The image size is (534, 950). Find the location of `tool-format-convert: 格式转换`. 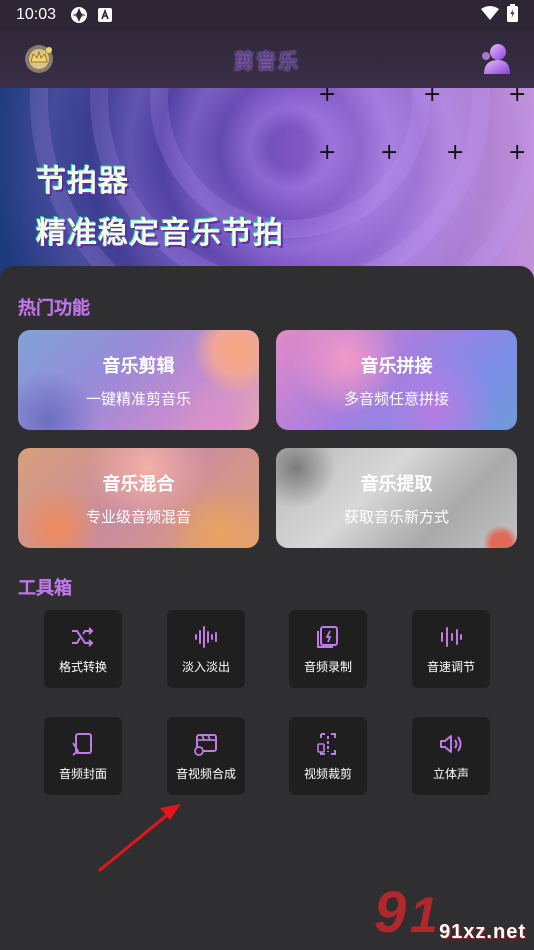

tool-format-convert: 格式转换 is located at coordinates (83, 649).